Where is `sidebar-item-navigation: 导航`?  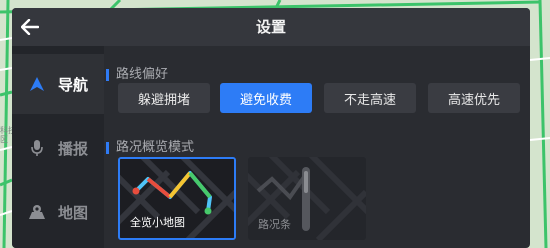 sidebar-item-navigation: 导航 is located at coordinates (58, 84).